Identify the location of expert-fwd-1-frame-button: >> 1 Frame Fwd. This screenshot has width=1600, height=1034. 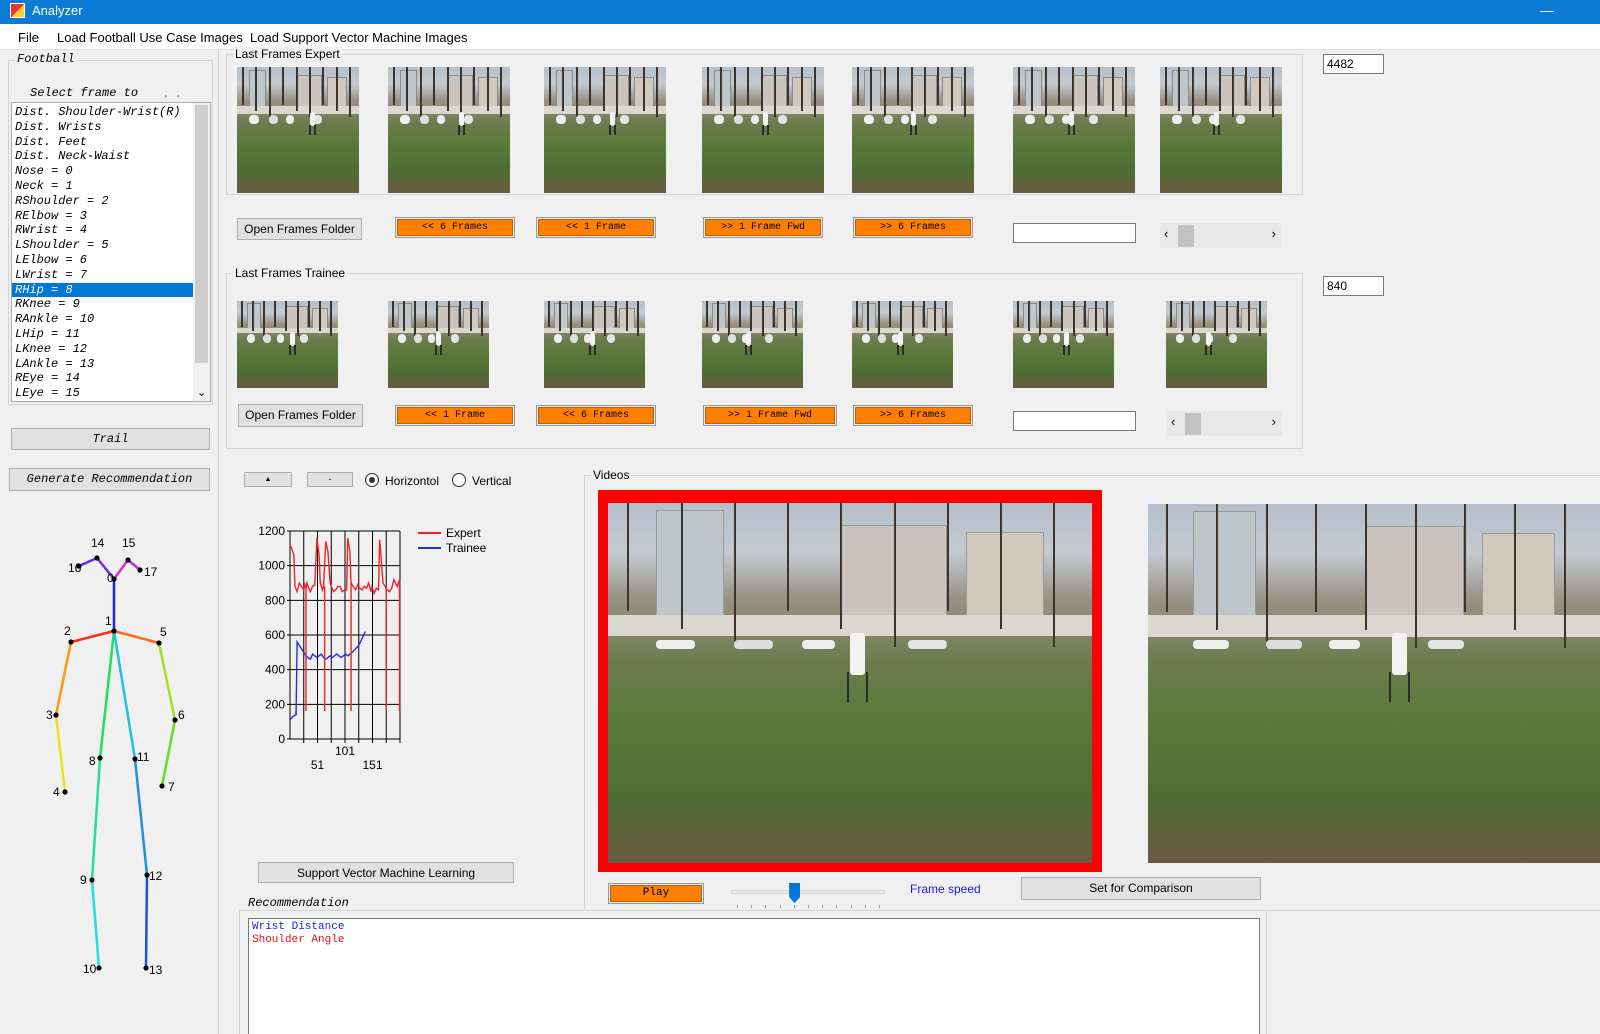
(763, 227).